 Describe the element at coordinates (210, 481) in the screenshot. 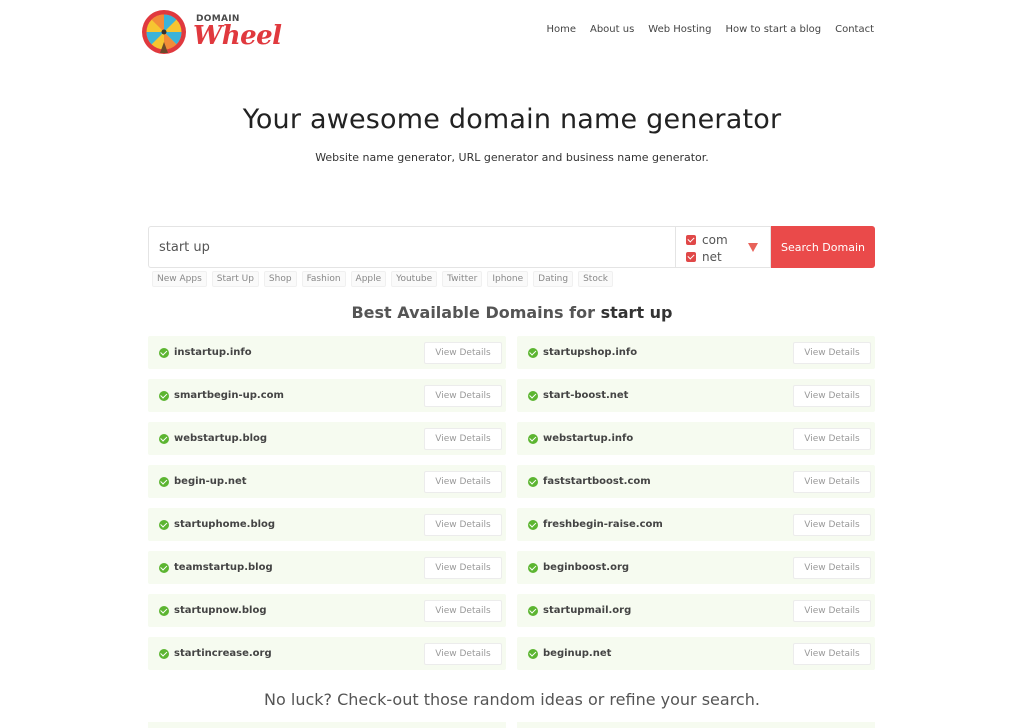

I see `domain-name: begin-up.net` at that location.